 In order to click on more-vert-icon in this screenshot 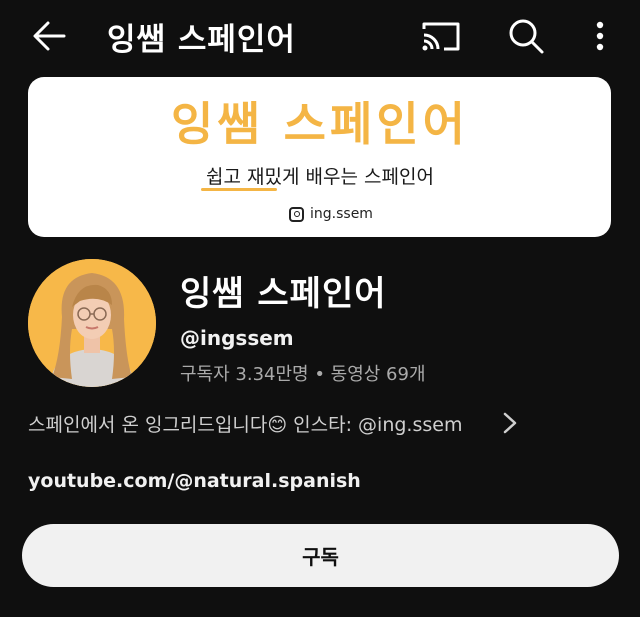, I will do `click(600, 36)`.